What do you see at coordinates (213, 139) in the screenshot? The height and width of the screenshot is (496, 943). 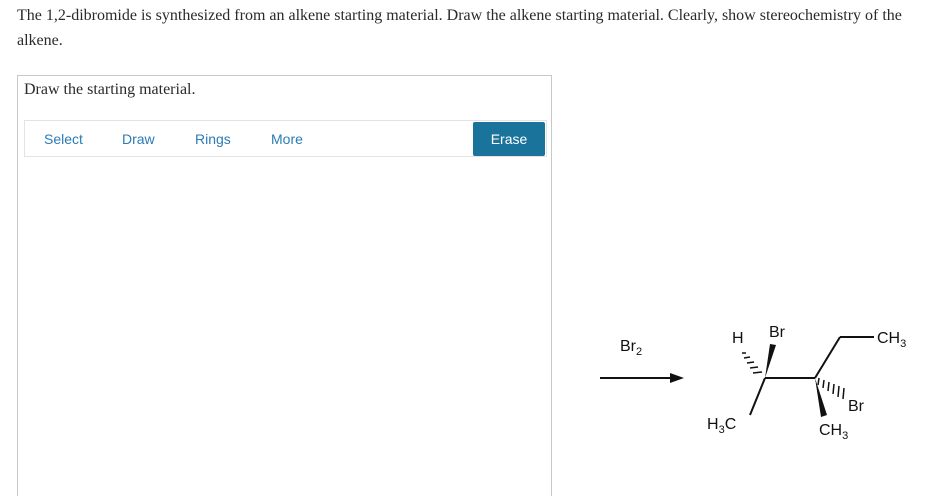 I see `rings-tool-button: Rings` at bounding box center [213, 139].